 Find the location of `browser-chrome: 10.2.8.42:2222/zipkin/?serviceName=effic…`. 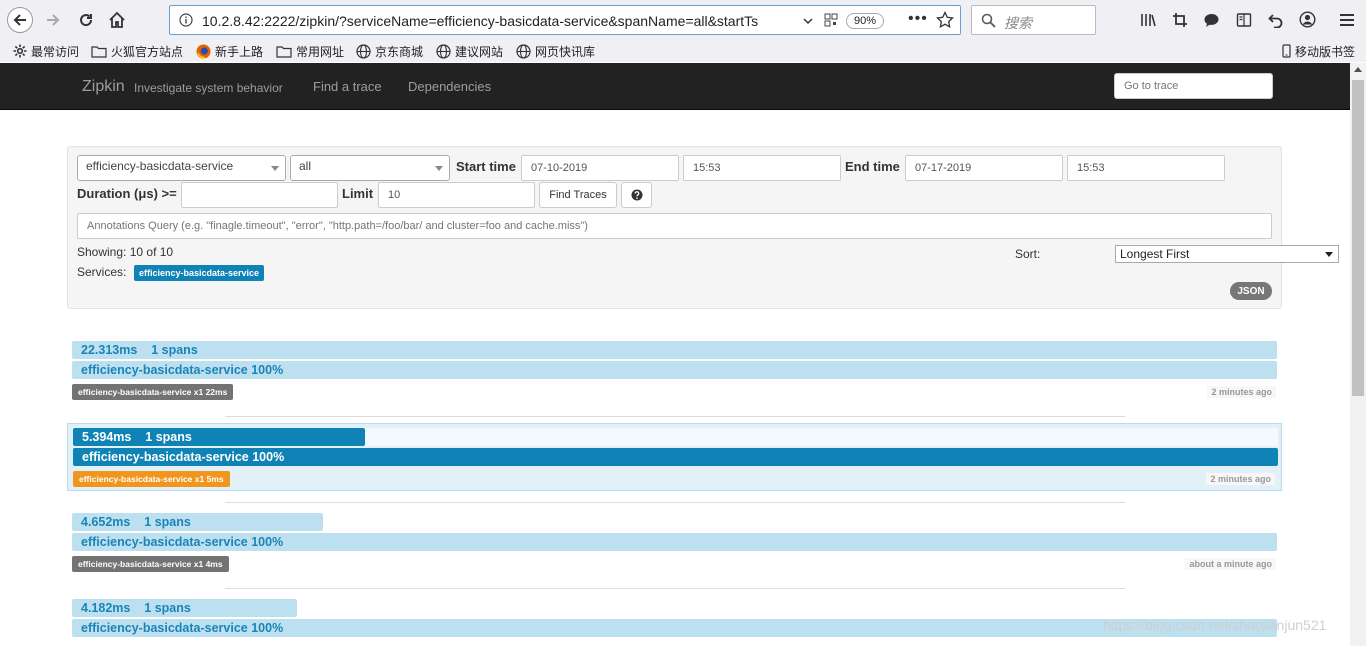

browser-chrome: 10.2.8.42:2222/zipkin/?serviceName=effic… is located at coordinates (683, 31).